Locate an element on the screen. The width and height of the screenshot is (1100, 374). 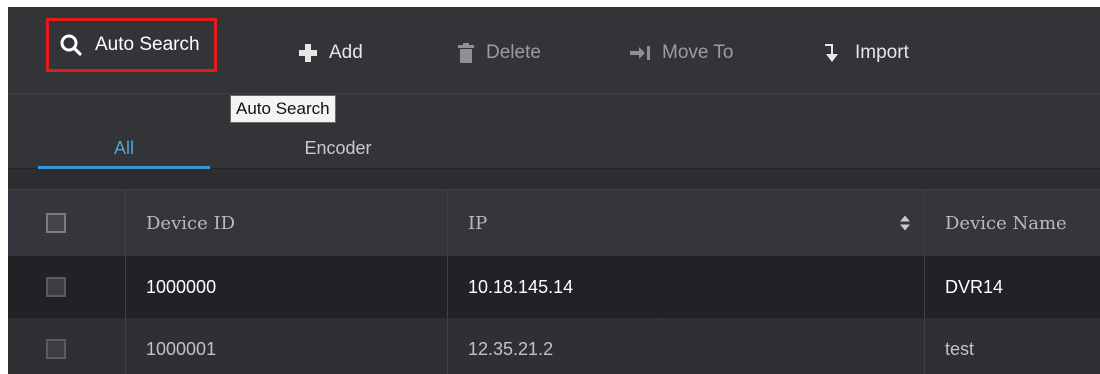
auto-search-label: Auto Search is located at coordinates (147, 44).